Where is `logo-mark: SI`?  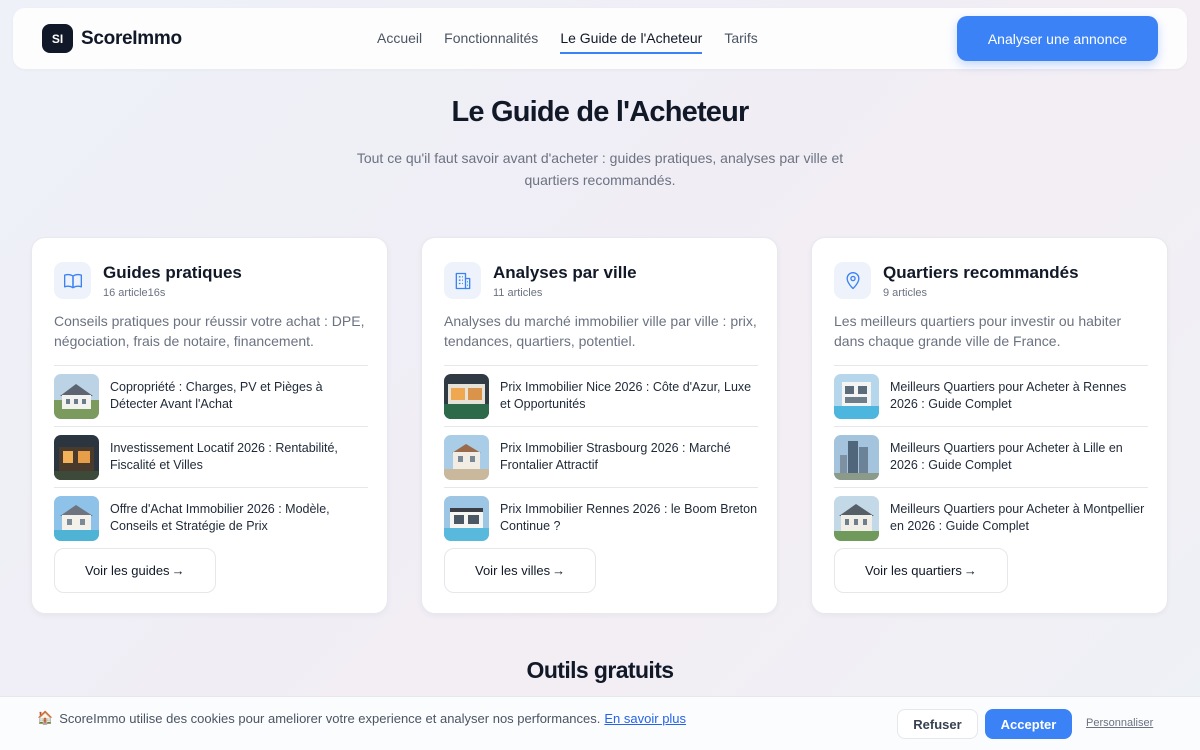
logo-mark: SI is located at coordinates (57, 38).